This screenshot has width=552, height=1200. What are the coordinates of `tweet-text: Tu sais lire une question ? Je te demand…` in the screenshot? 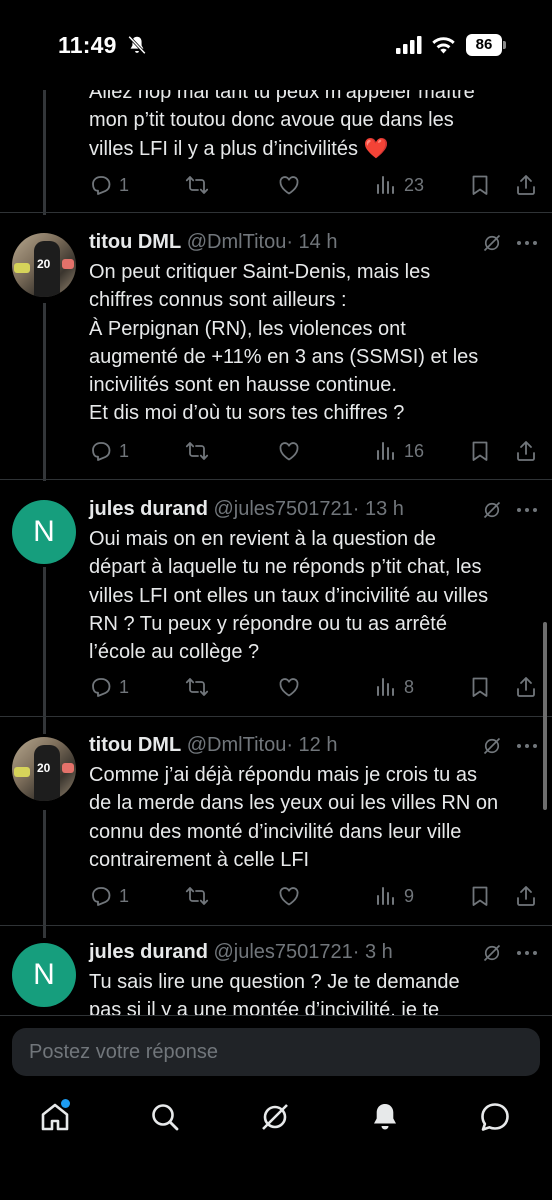 It's located at (309, 991).